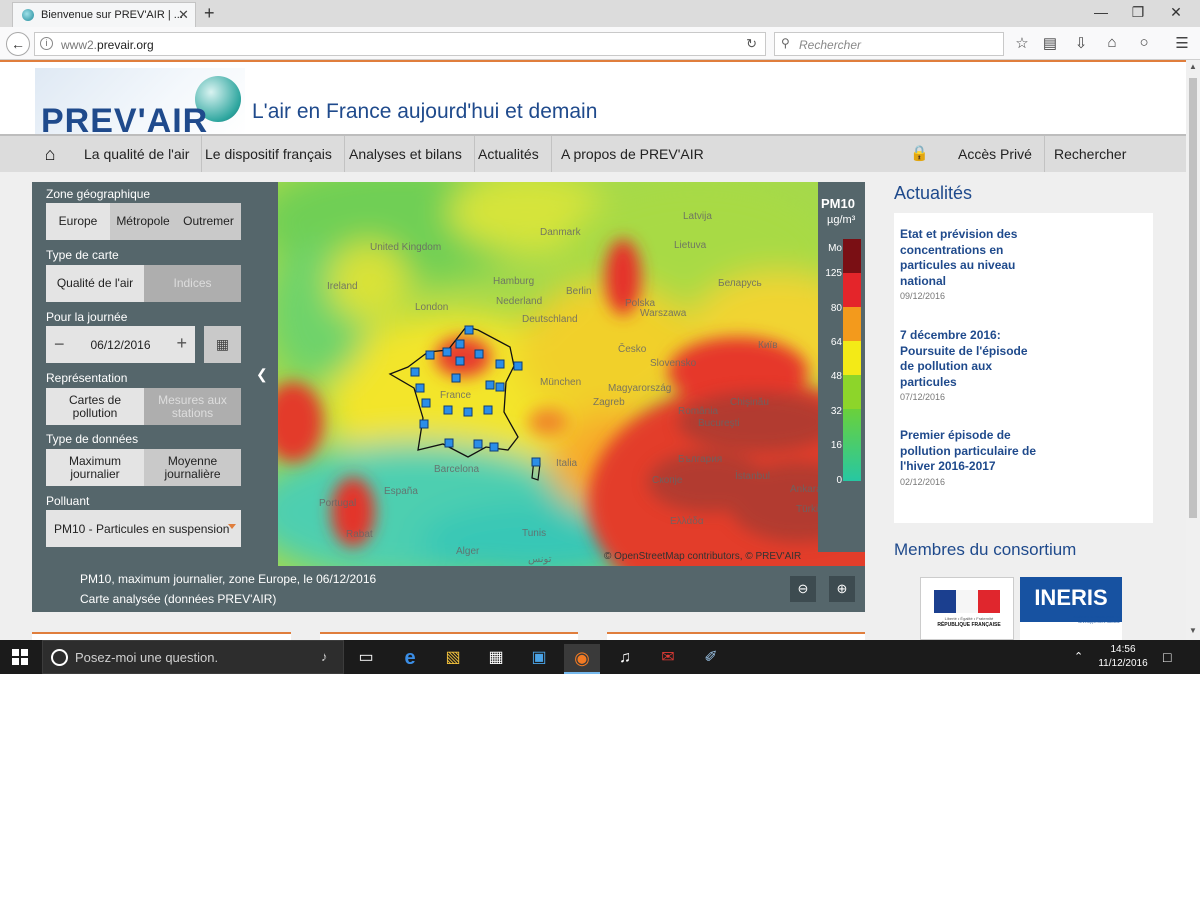 This screenshot has height=920, width=1200. What do you see at coordinates (1081, 43) in the screenshot?
I see `download-icon: ⇩` at bounding box center [1081, 43].